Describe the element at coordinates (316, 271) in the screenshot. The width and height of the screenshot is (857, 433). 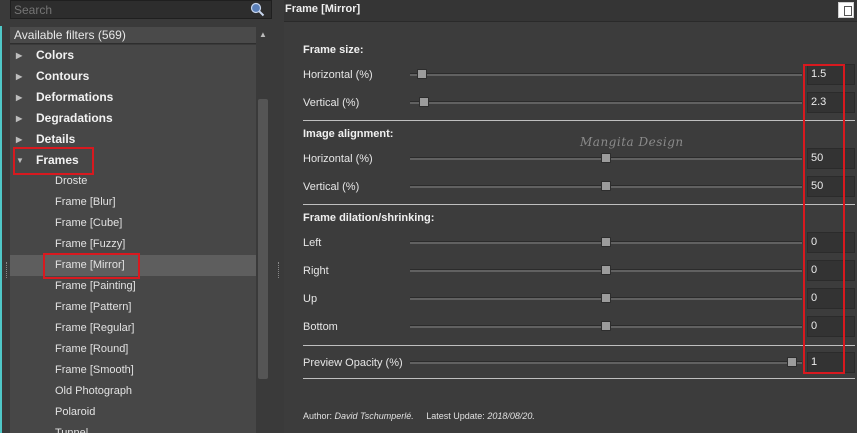
I see `param-label-right: Right` at that location.